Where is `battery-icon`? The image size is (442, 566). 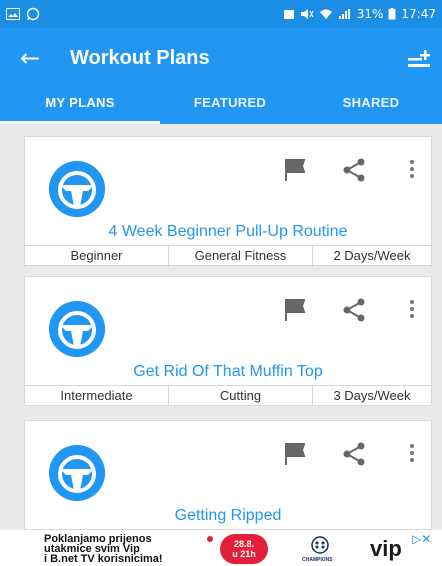
battery-icon is located at coordinates (392, 14).